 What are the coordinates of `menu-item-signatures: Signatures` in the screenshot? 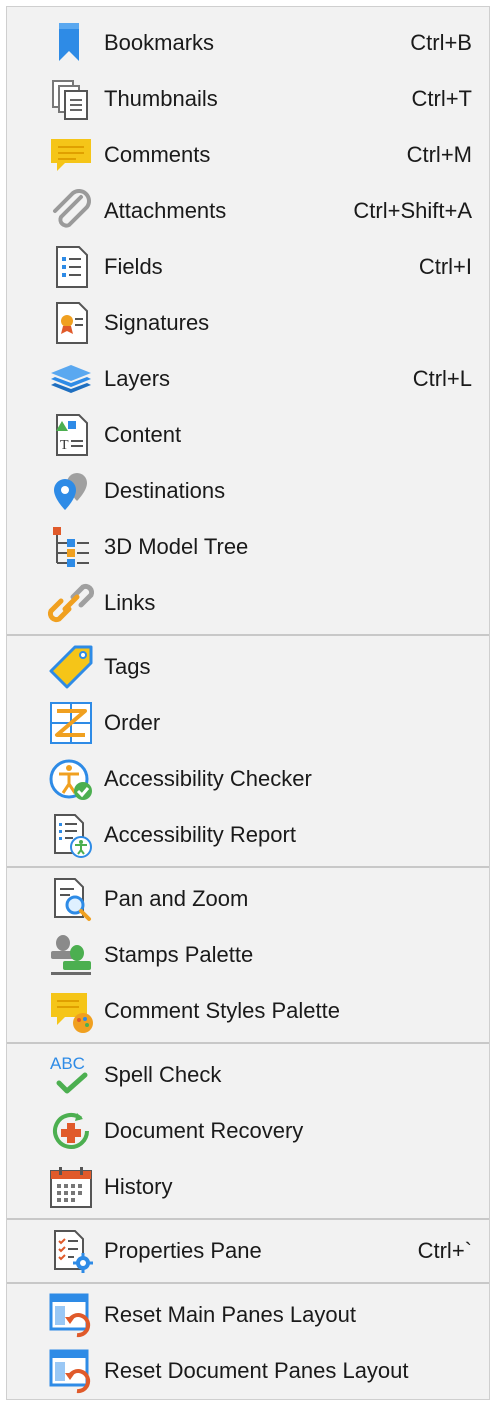 It's located at (248, 323).